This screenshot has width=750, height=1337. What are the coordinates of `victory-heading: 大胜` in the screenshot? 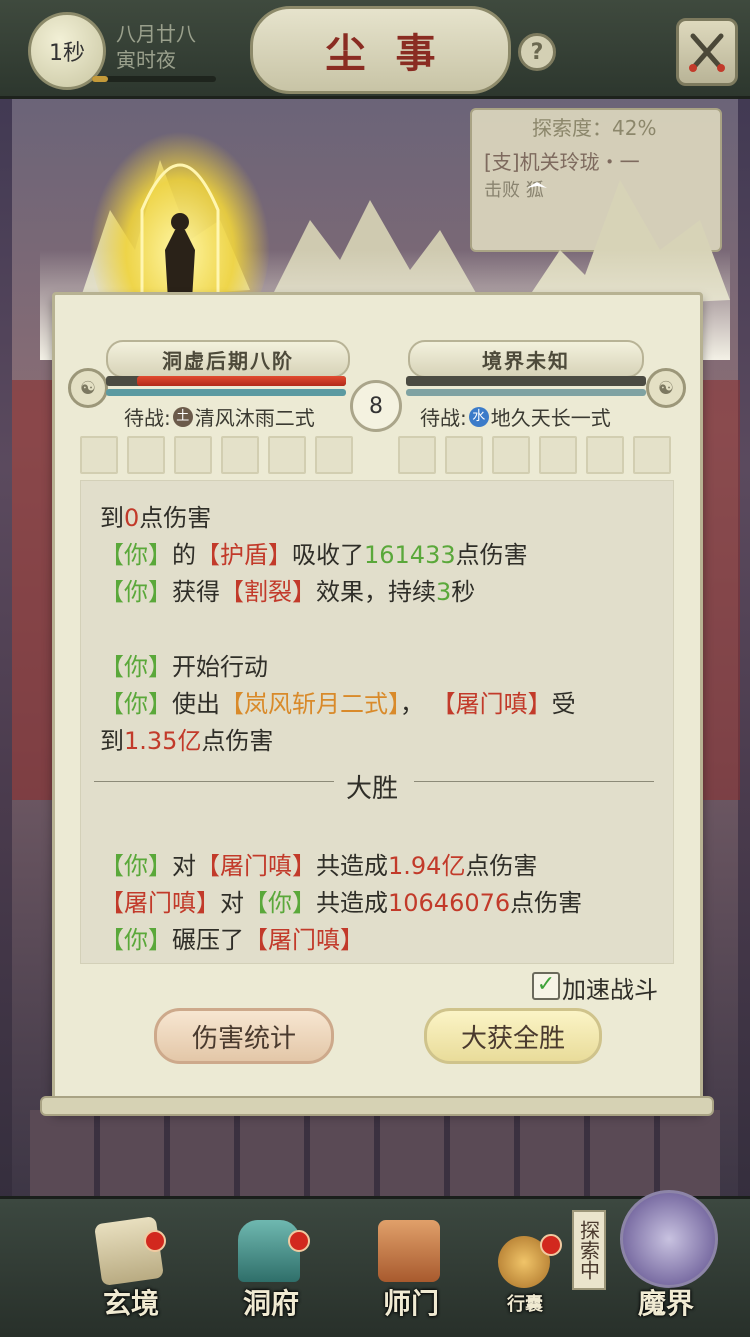 It's located at (372, 789).